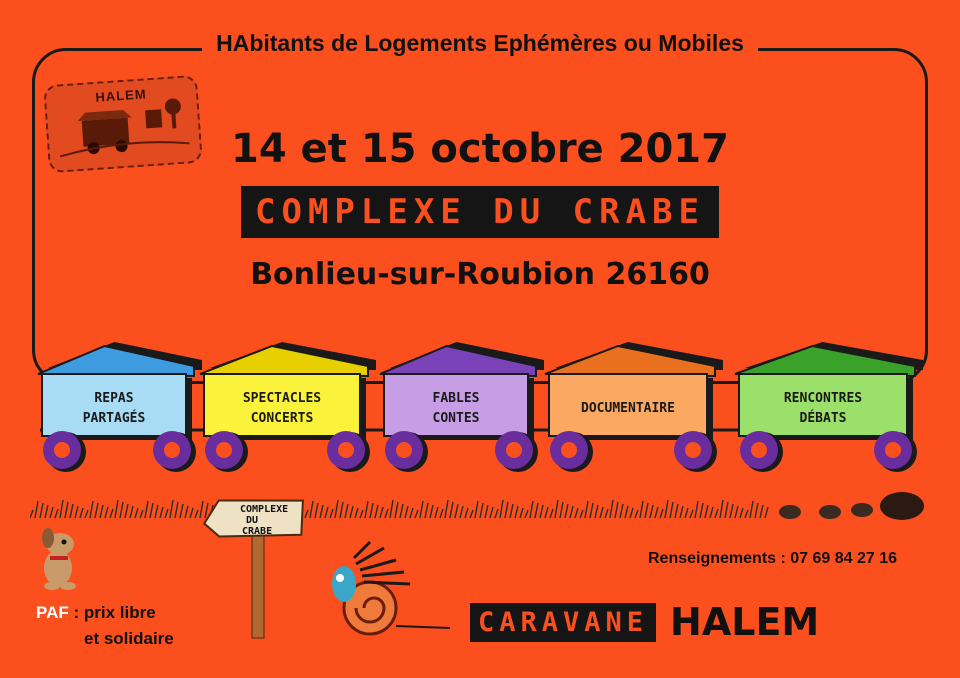 The height and width of the screenshot is (678, 960). Describe the element at coordinates (391, 588) in the screenshot. I see `snail-icon` at that location.